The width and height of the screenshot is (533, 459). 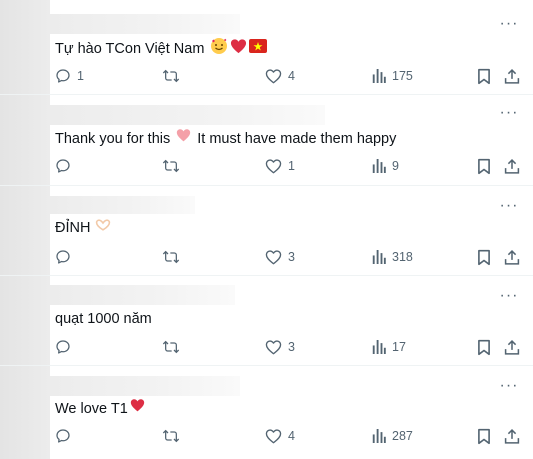 I want to click on views-button: 318, so click(x=392, y=257).